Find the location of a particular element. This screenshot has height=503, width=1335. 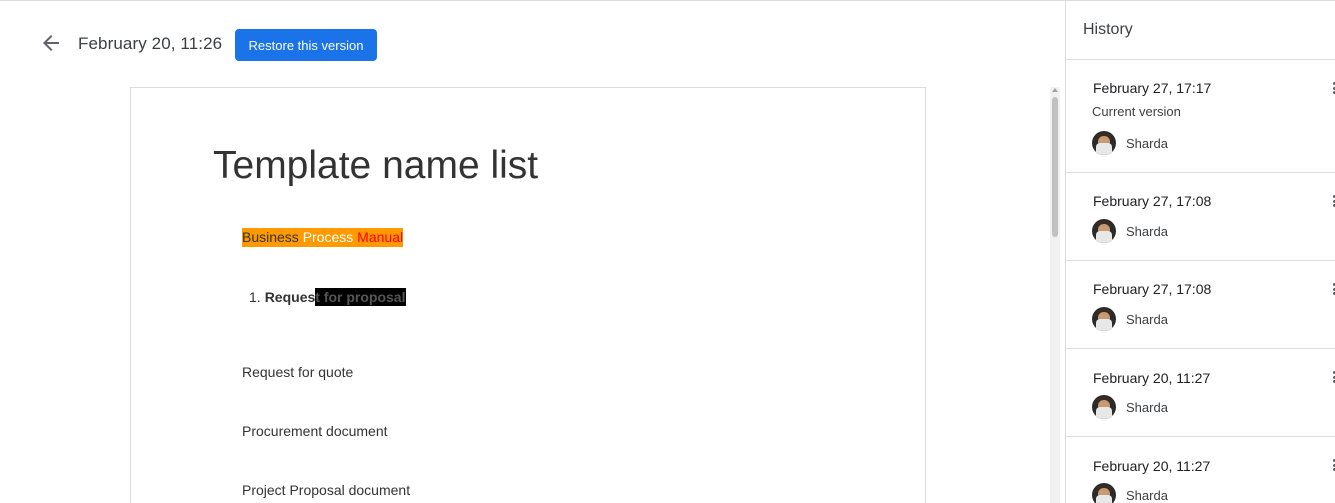

paragraph: Project Proposal document is located at coordinates (326, 490).